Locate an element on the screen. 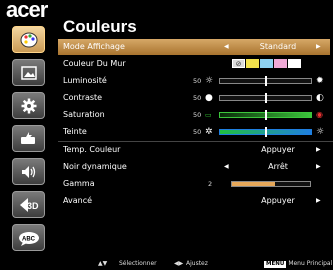 The width and height of the screenshot is (333, 270). teinte-slider is located at coordinates (265, 132).